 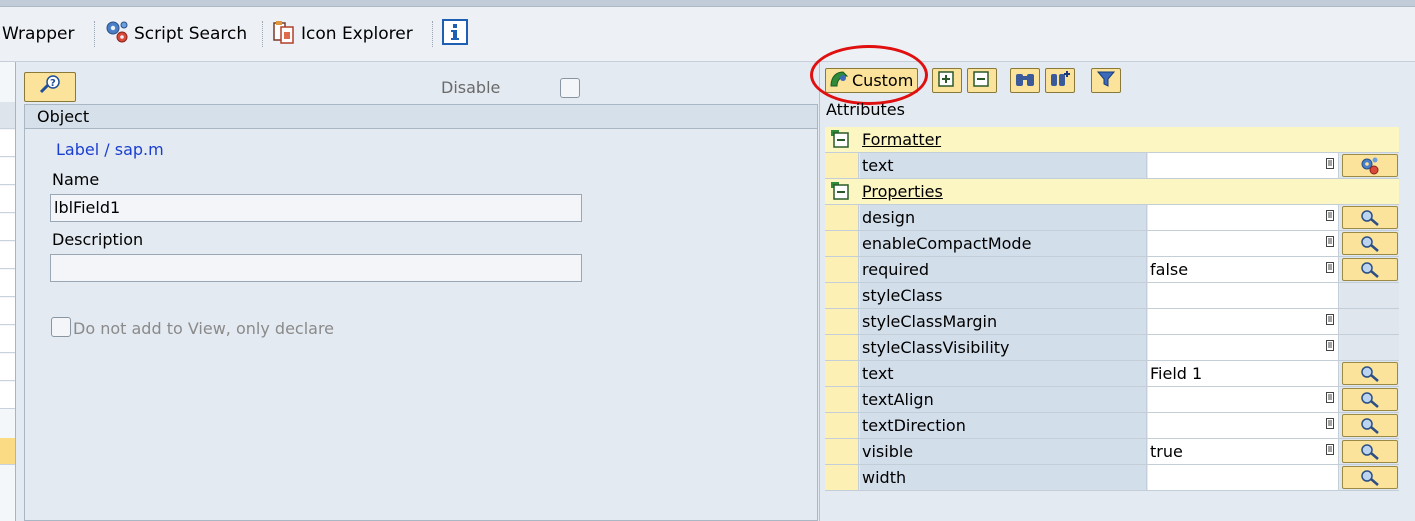 What do you see at coordinates (1112, 192) in the screenshot?
I see `group-row-properties: Properties` at bounding box center [1112, 192].